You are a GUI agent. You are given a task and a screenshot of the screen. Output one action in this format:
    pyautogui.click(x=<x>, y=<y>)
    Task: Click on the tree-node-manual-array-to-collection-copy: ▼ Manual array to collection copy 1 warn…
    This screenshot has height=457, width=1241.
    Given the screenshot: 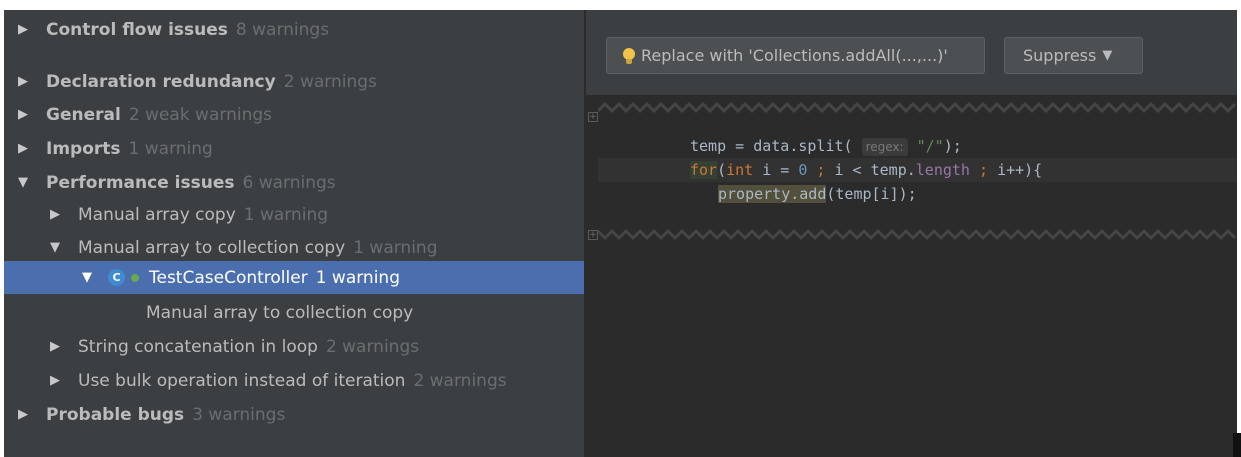 What is the action you would take?
    pyautogui.click(x=294, y=247)
    